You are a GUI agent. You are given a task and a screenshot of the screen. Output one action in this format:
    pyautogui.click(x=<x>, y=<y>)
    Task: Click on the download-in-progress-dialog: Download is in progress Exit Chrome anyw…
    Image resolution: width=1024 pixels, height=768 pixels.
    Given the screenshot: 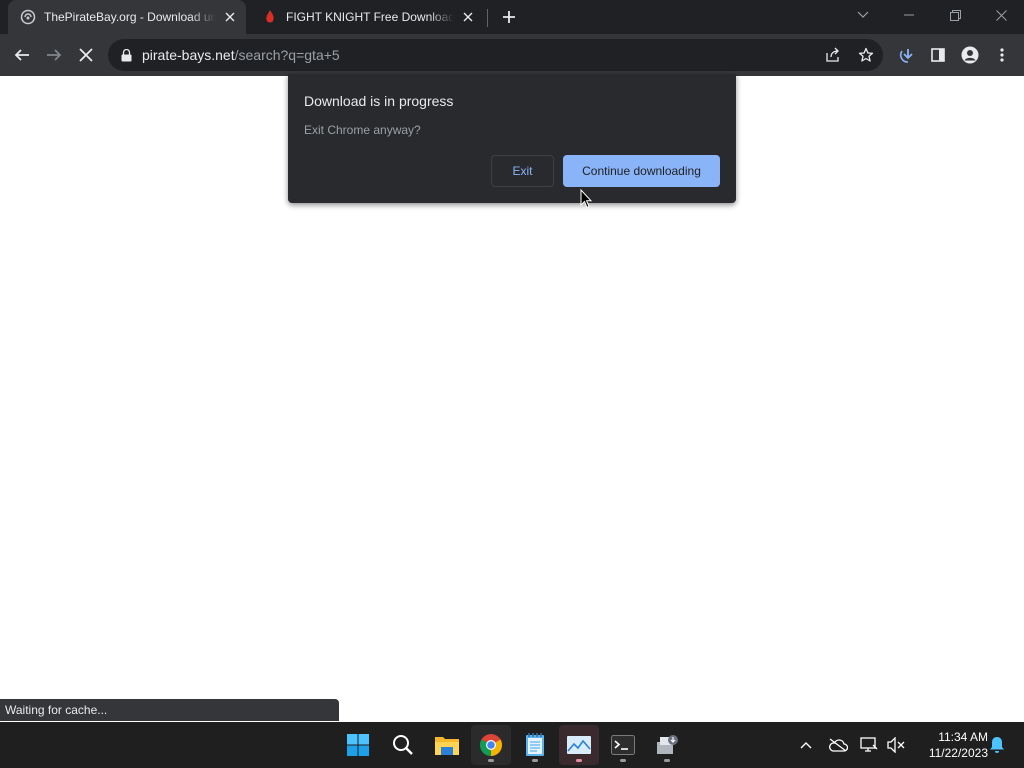 What is the action you would take?
    pyautogui.click(x=512, y=138)
    